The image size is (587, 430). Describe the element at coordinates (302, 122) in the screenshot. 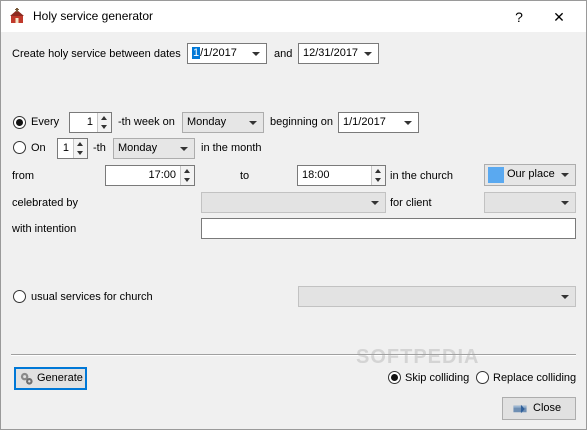

I see `beginning-on-label: beginning on` at that location.